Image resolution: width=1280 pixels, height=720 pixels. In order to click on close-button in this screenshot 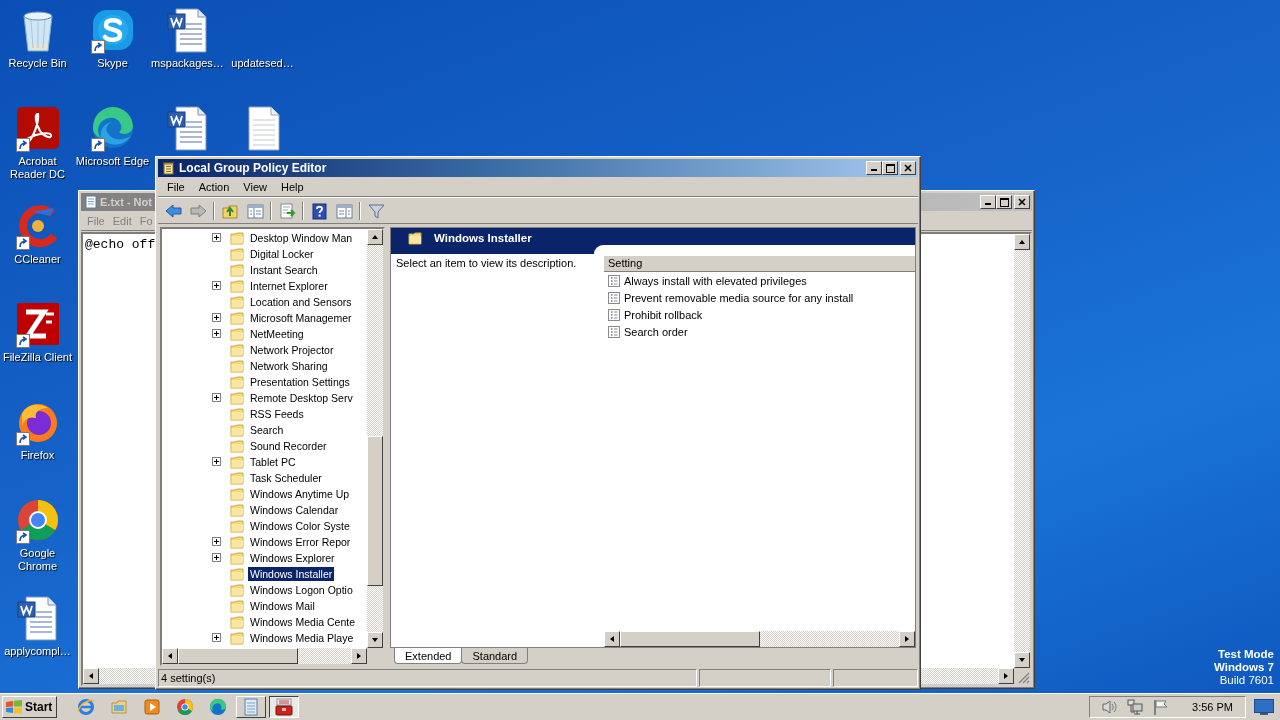, I will do `click(908, 168)`.